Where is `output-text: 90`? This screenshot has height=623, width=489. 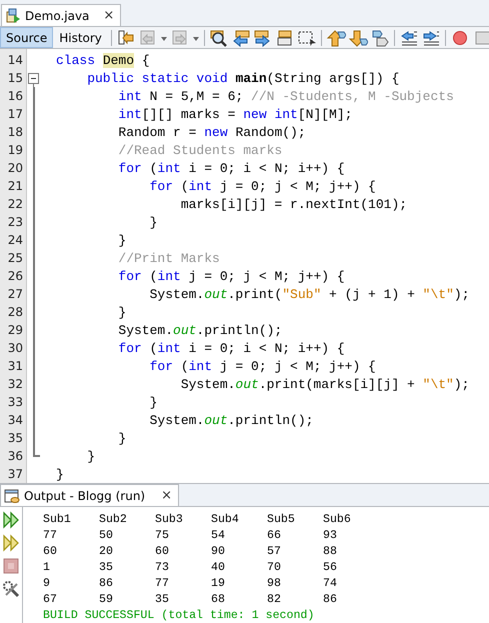
output-text: 90 is located at coordinates (218, 552).